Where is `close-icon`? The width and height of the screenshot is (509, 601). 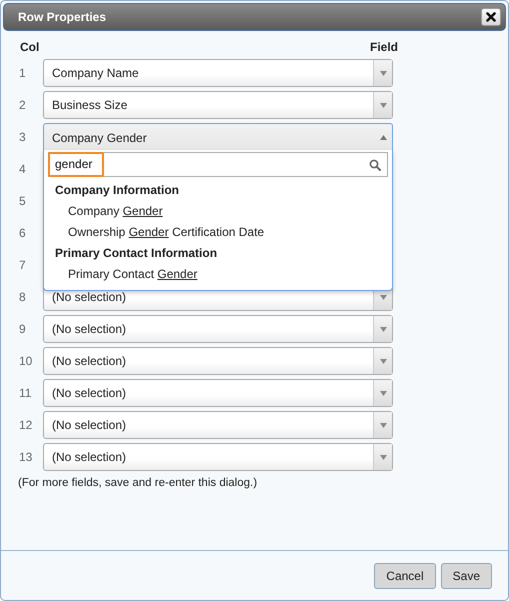
close-icon is located at coordinates (491, 17).